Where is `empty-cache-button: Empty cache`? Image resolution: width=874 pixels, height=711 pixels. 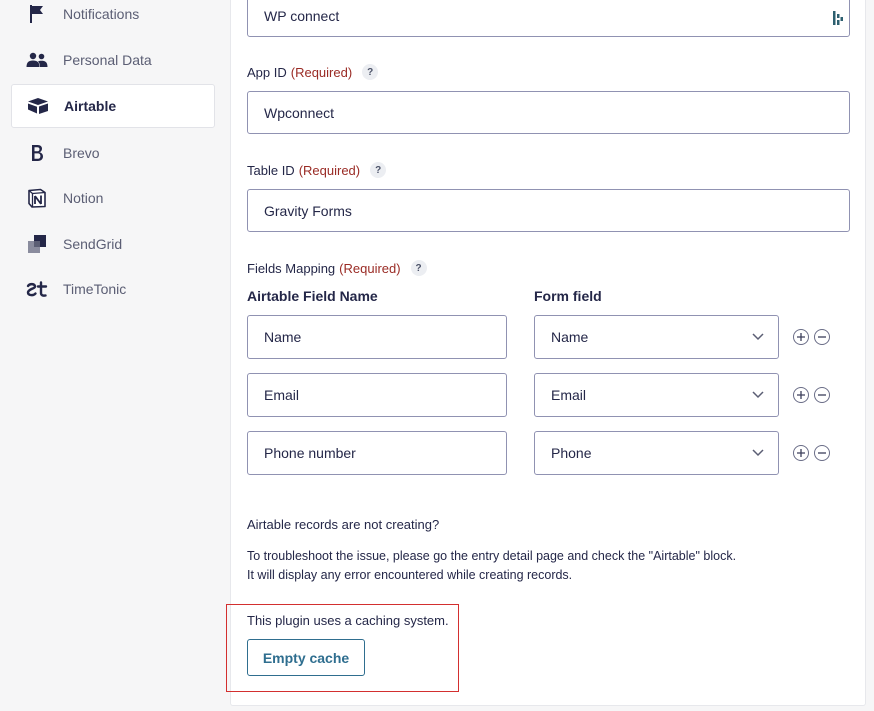 empty-cache-button: Empty cache is located at coordinates (306, 657).